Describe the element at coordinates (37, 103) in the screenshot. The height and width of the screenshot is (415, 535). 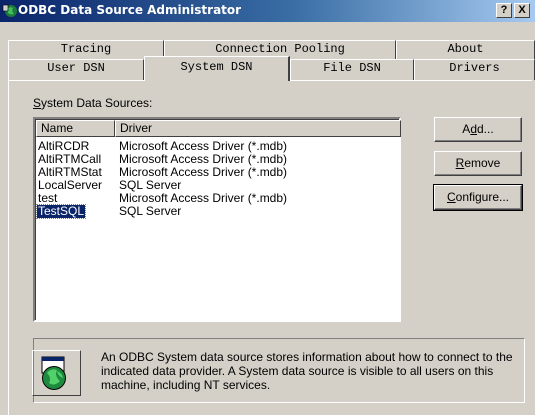
I see `label-mnemonic: S` at that location.